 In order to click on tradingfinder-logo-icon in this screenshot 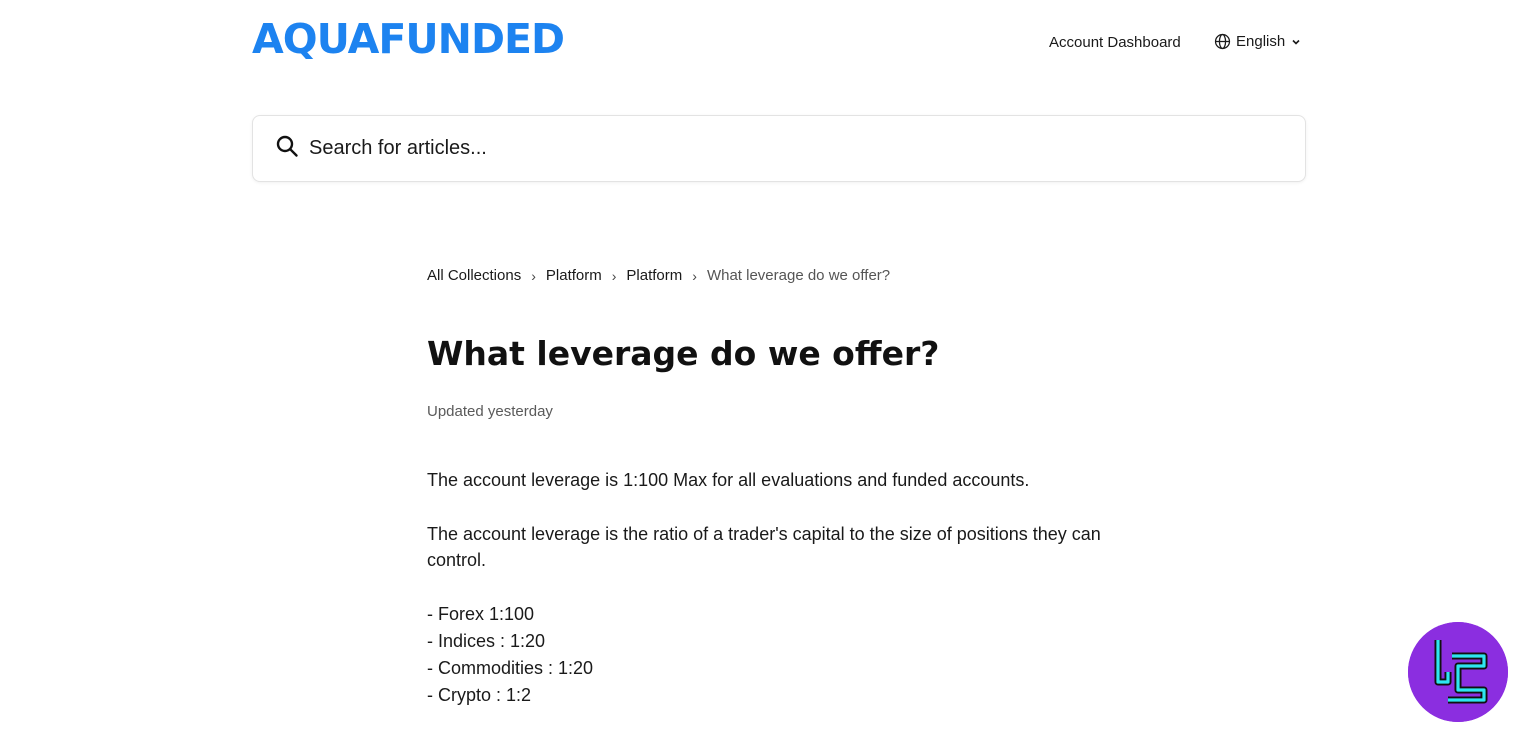, I will do `click(1458, 674)`.